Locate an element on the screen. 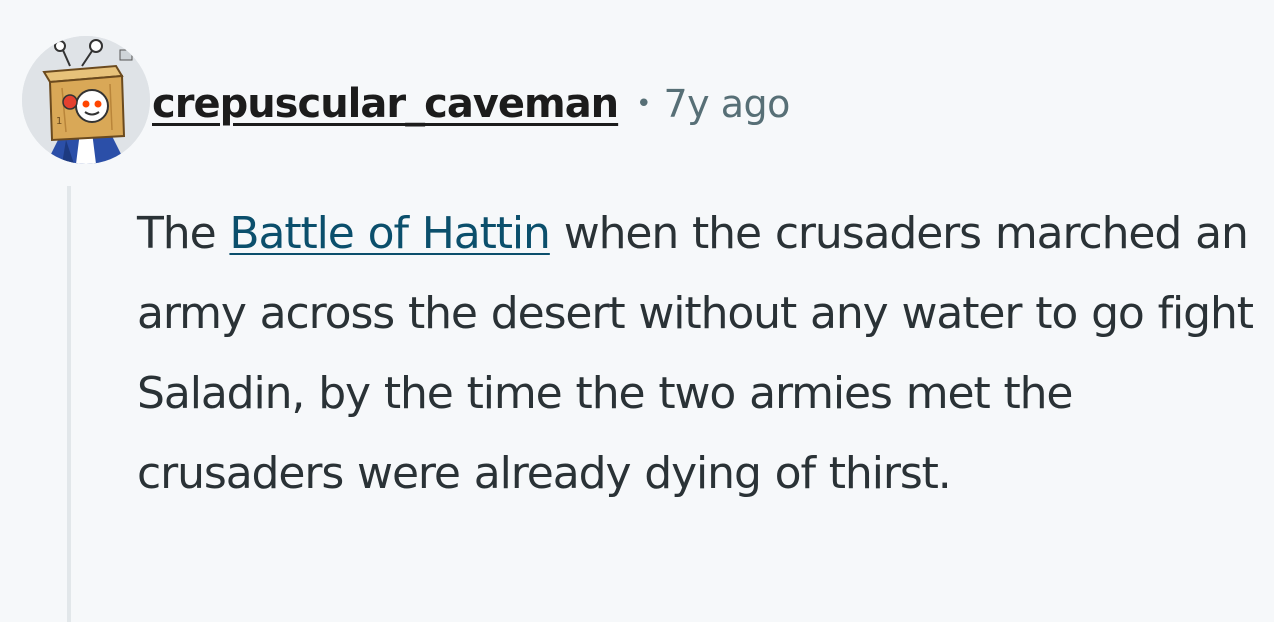 Image resolution: width=1274 pixels, height=622 pixels. avatar: 1 is located at coordinates (86, 100).